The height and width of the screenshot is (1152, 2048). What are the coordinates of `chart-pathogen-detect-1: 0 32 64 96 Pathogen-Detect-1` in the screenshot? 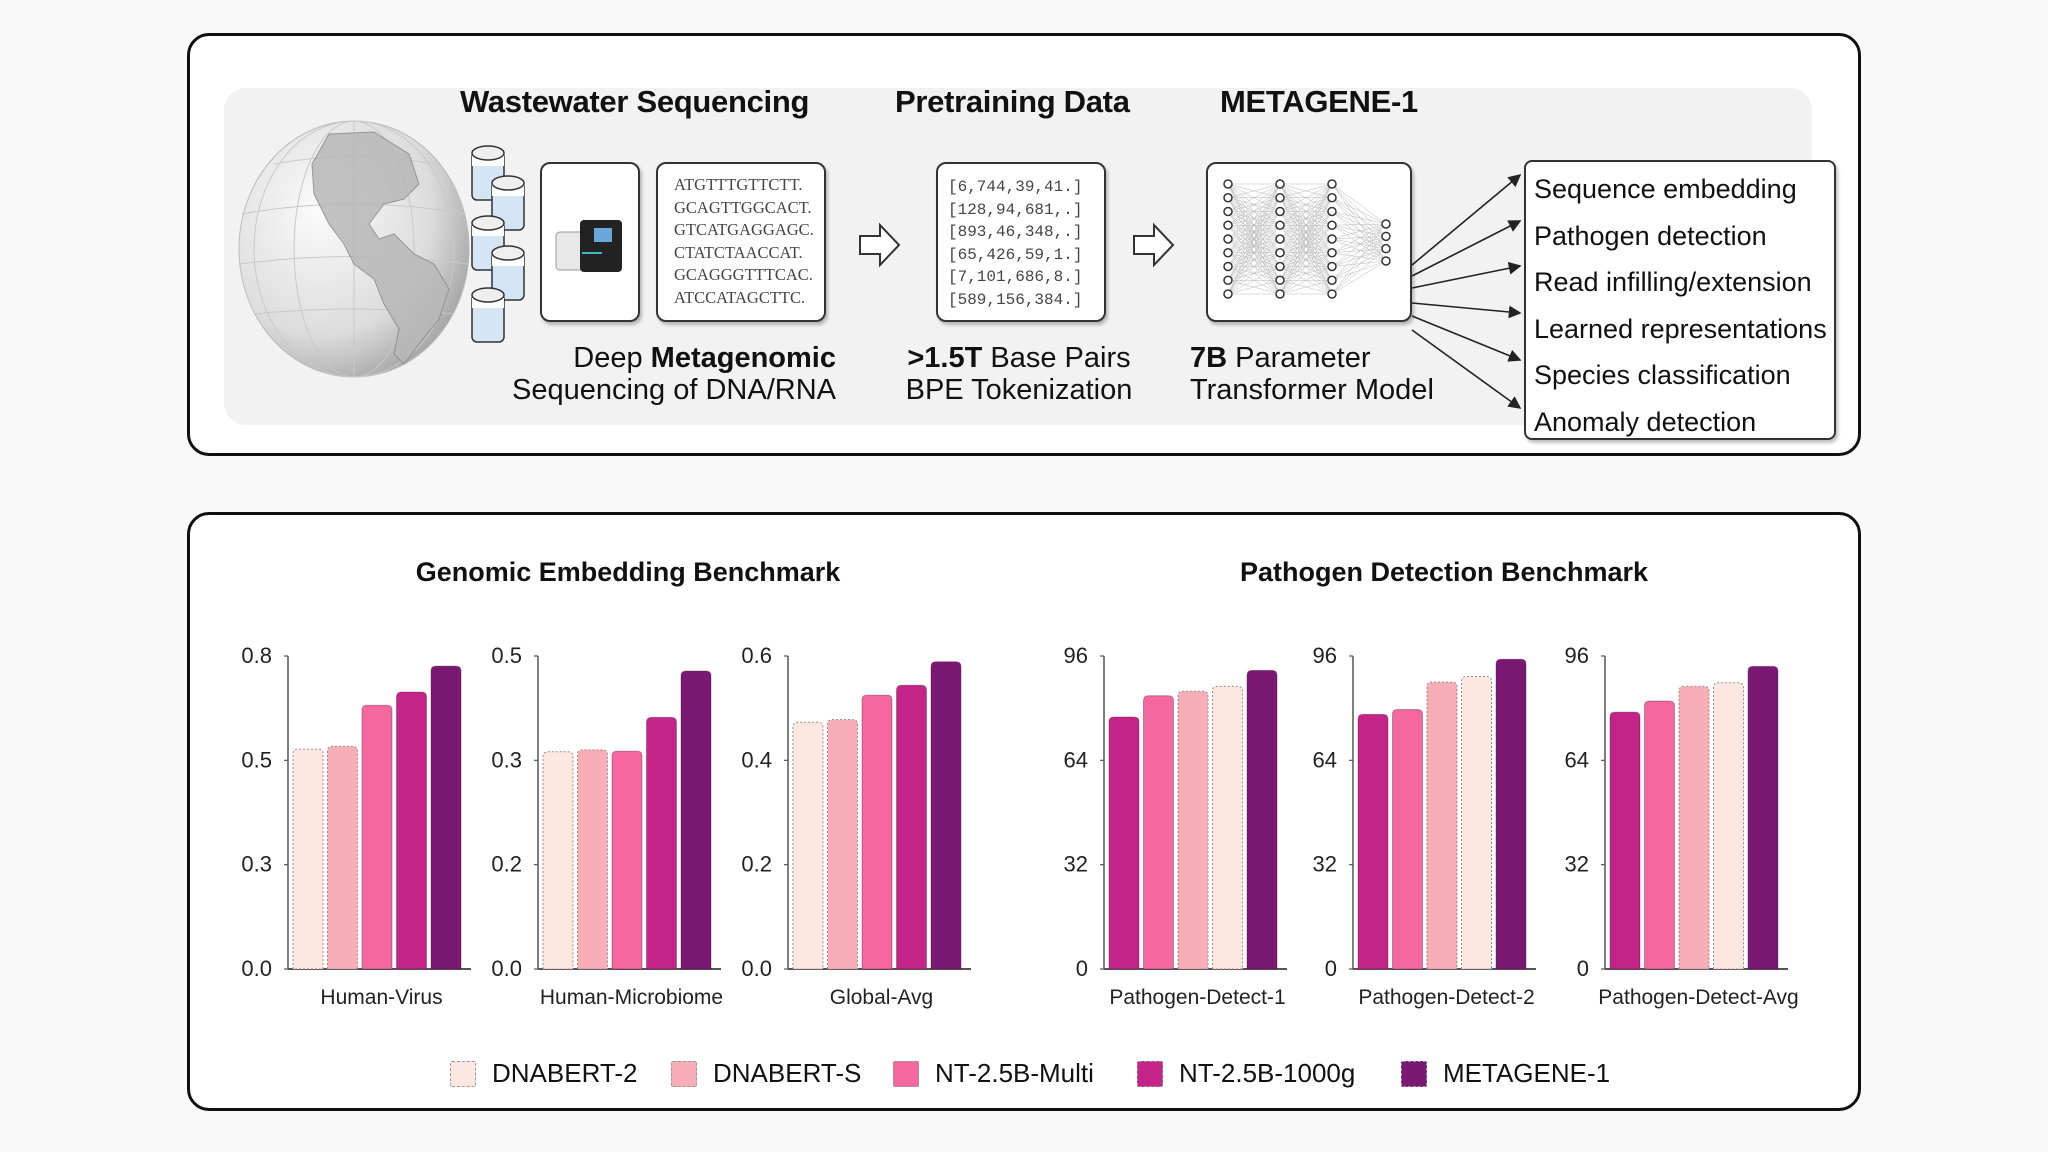 It's located at (1175, 826).